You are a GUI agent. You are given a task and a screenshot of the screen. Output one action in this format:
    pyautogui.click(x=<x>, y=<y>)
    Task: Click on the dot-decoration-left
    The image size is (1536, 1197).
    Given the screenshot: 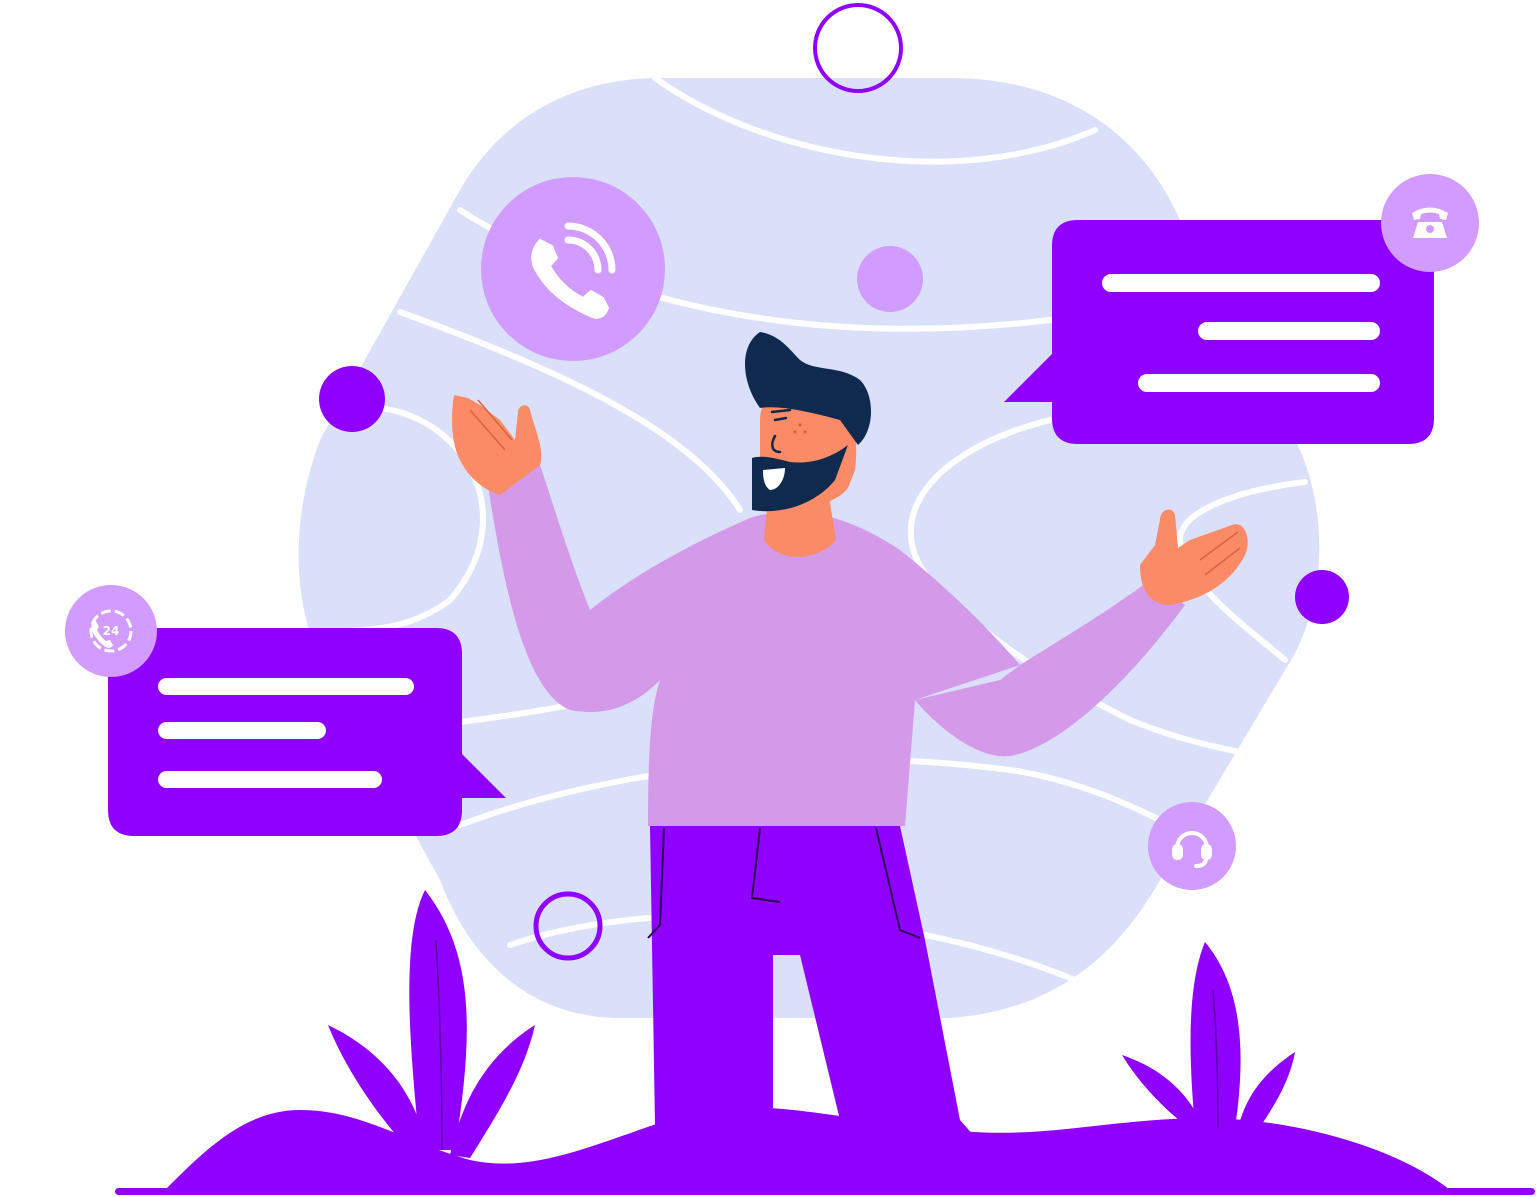 What is the action you would take?
    pyautogui.click(x=352, y=399)
    